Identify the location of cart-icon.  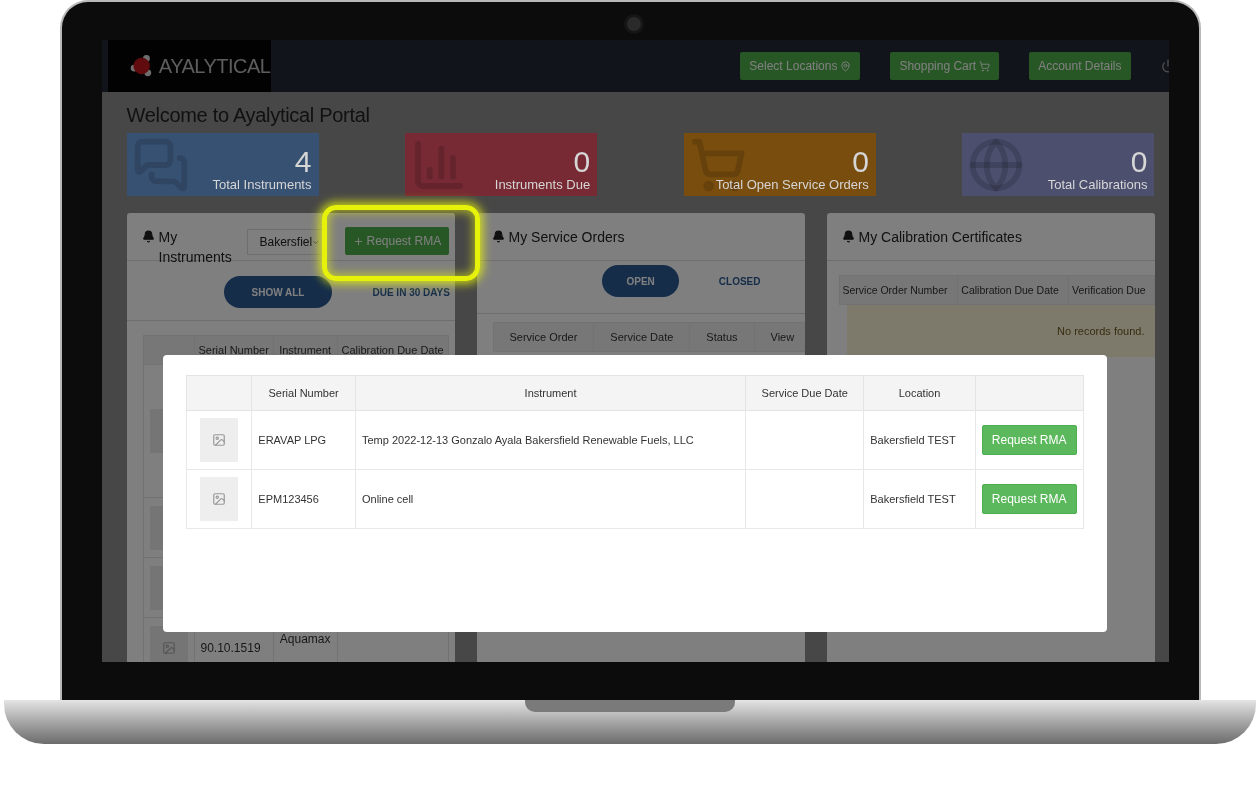
(985, 66).